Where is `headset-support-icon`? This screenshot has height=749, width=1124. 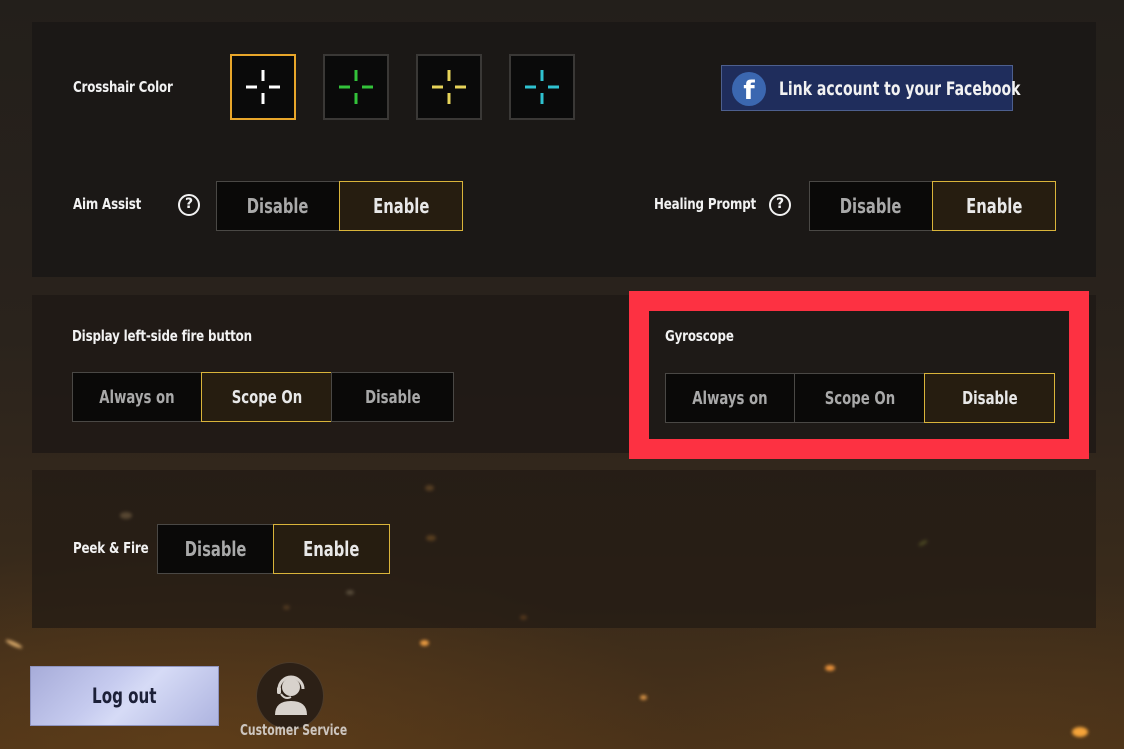 headset-support-icon is located at coordinates (291, 695).